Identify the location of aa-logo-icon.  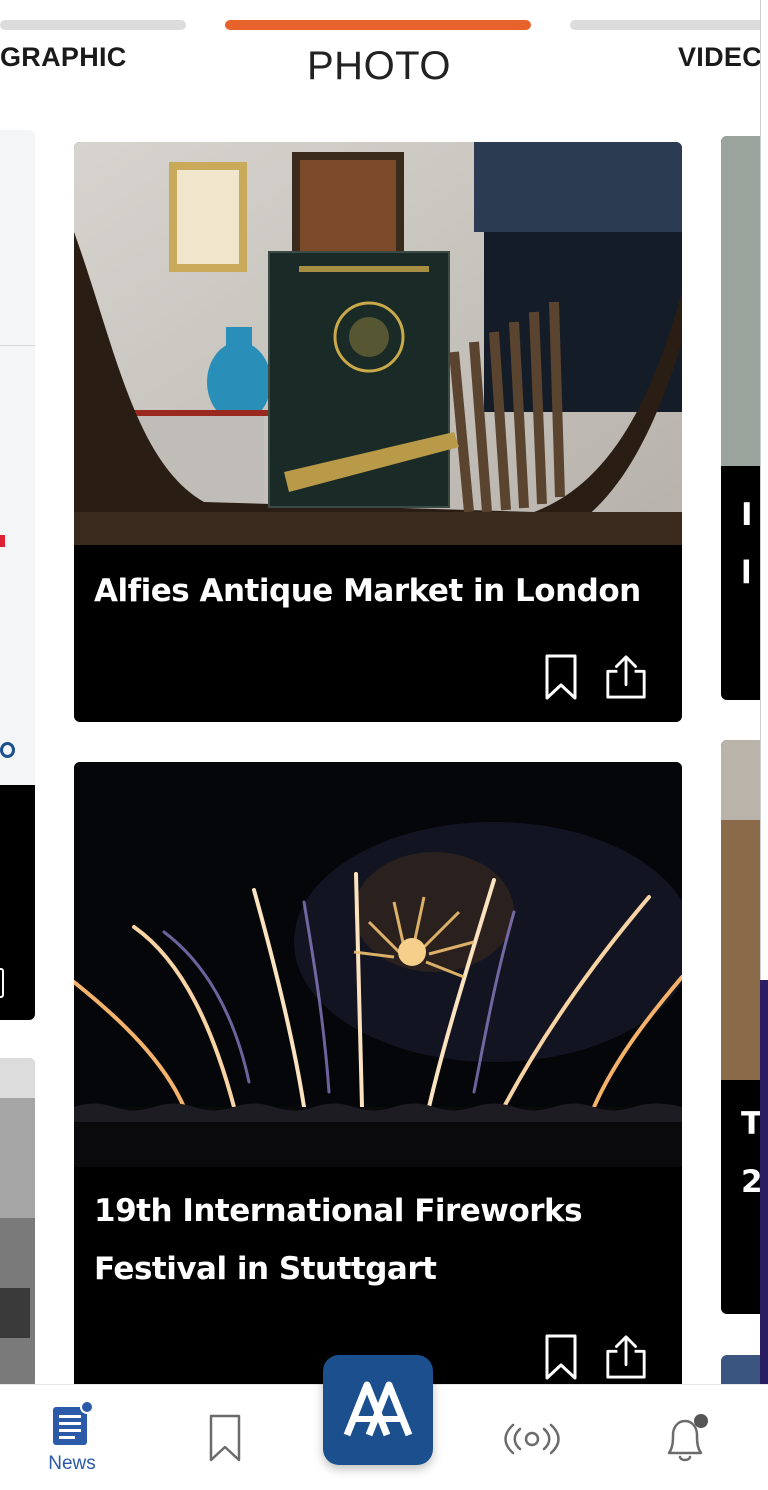
(378, 1409).